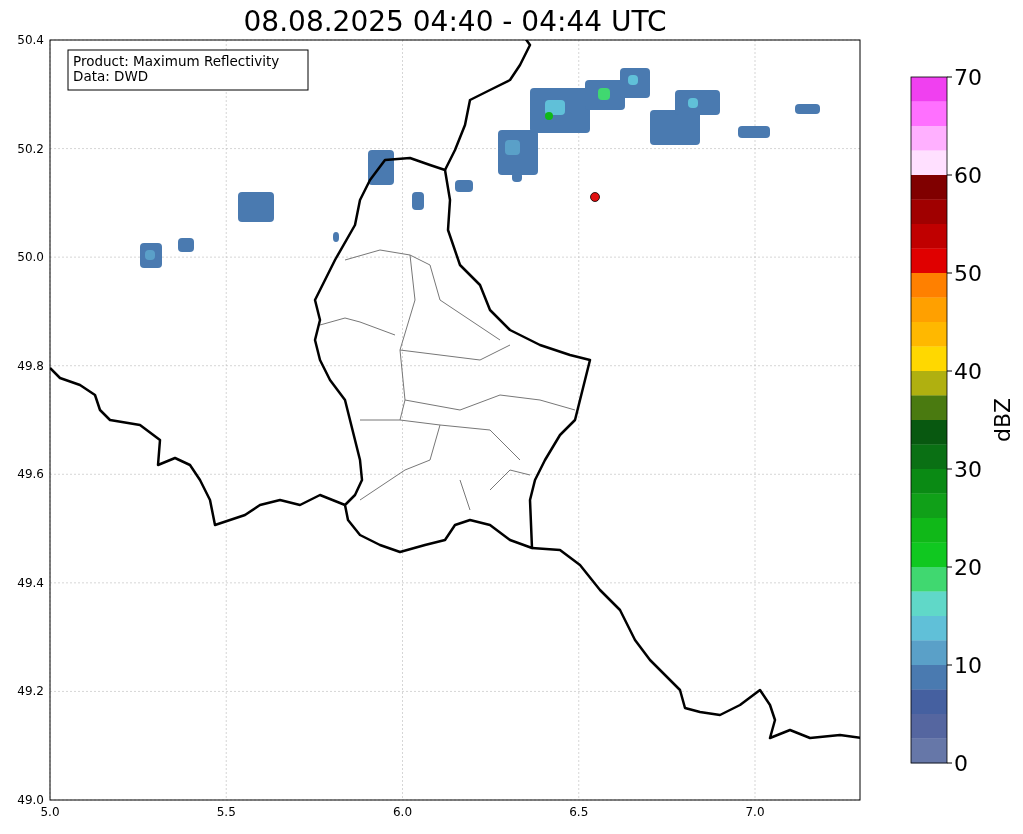  I want to click on y-tick-label: 50.2, so click(30, 148).